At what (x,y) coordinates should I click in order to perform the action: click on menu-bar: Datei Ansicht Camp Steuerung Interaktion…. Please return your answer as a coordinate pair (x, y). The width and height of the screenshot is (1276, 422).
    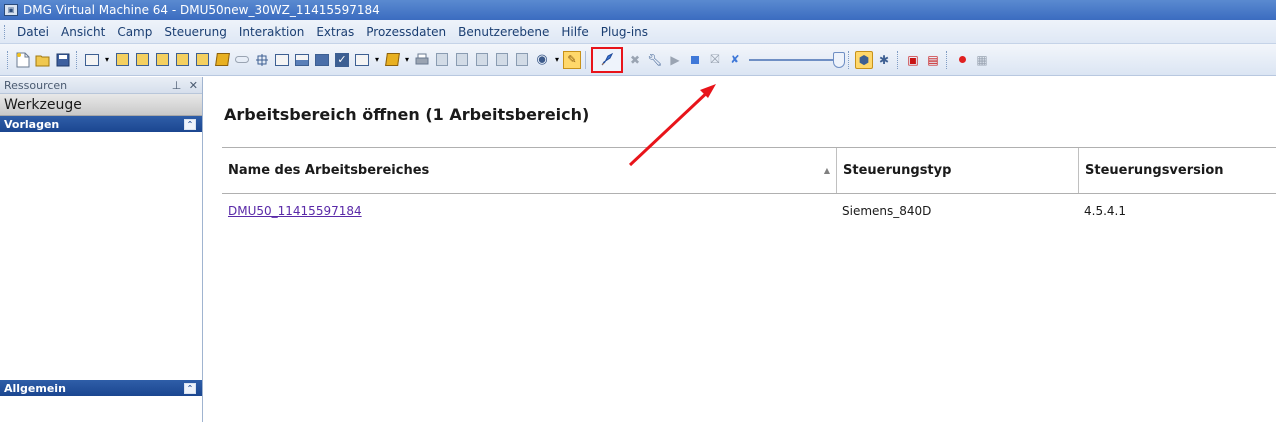
    Looking at the image, I should click on (638, 32).